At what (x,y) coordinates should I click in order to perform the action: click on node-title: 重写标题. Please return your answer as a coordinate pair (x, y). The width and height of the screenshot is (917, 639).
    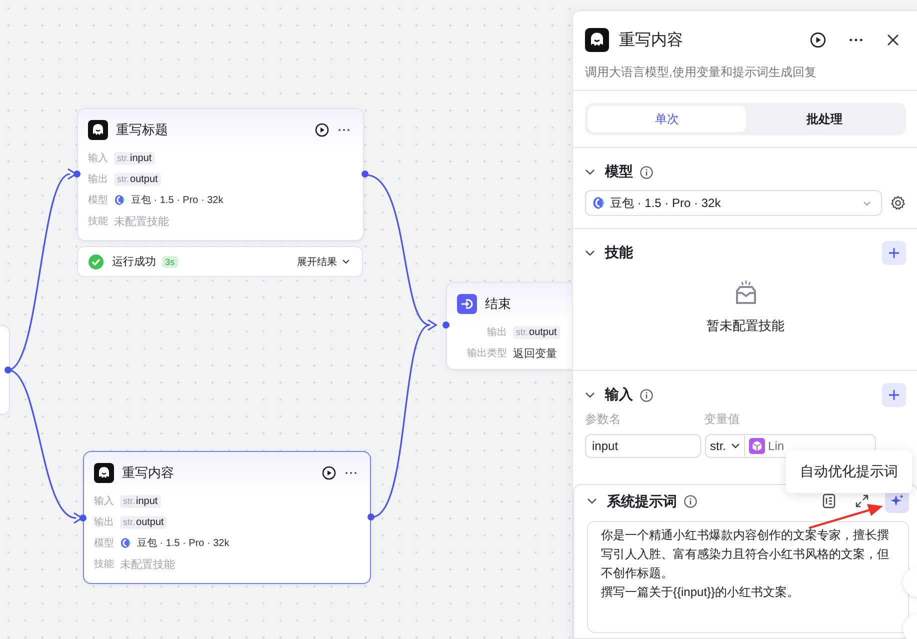
    Looking at the image, I should click on (142, 130).